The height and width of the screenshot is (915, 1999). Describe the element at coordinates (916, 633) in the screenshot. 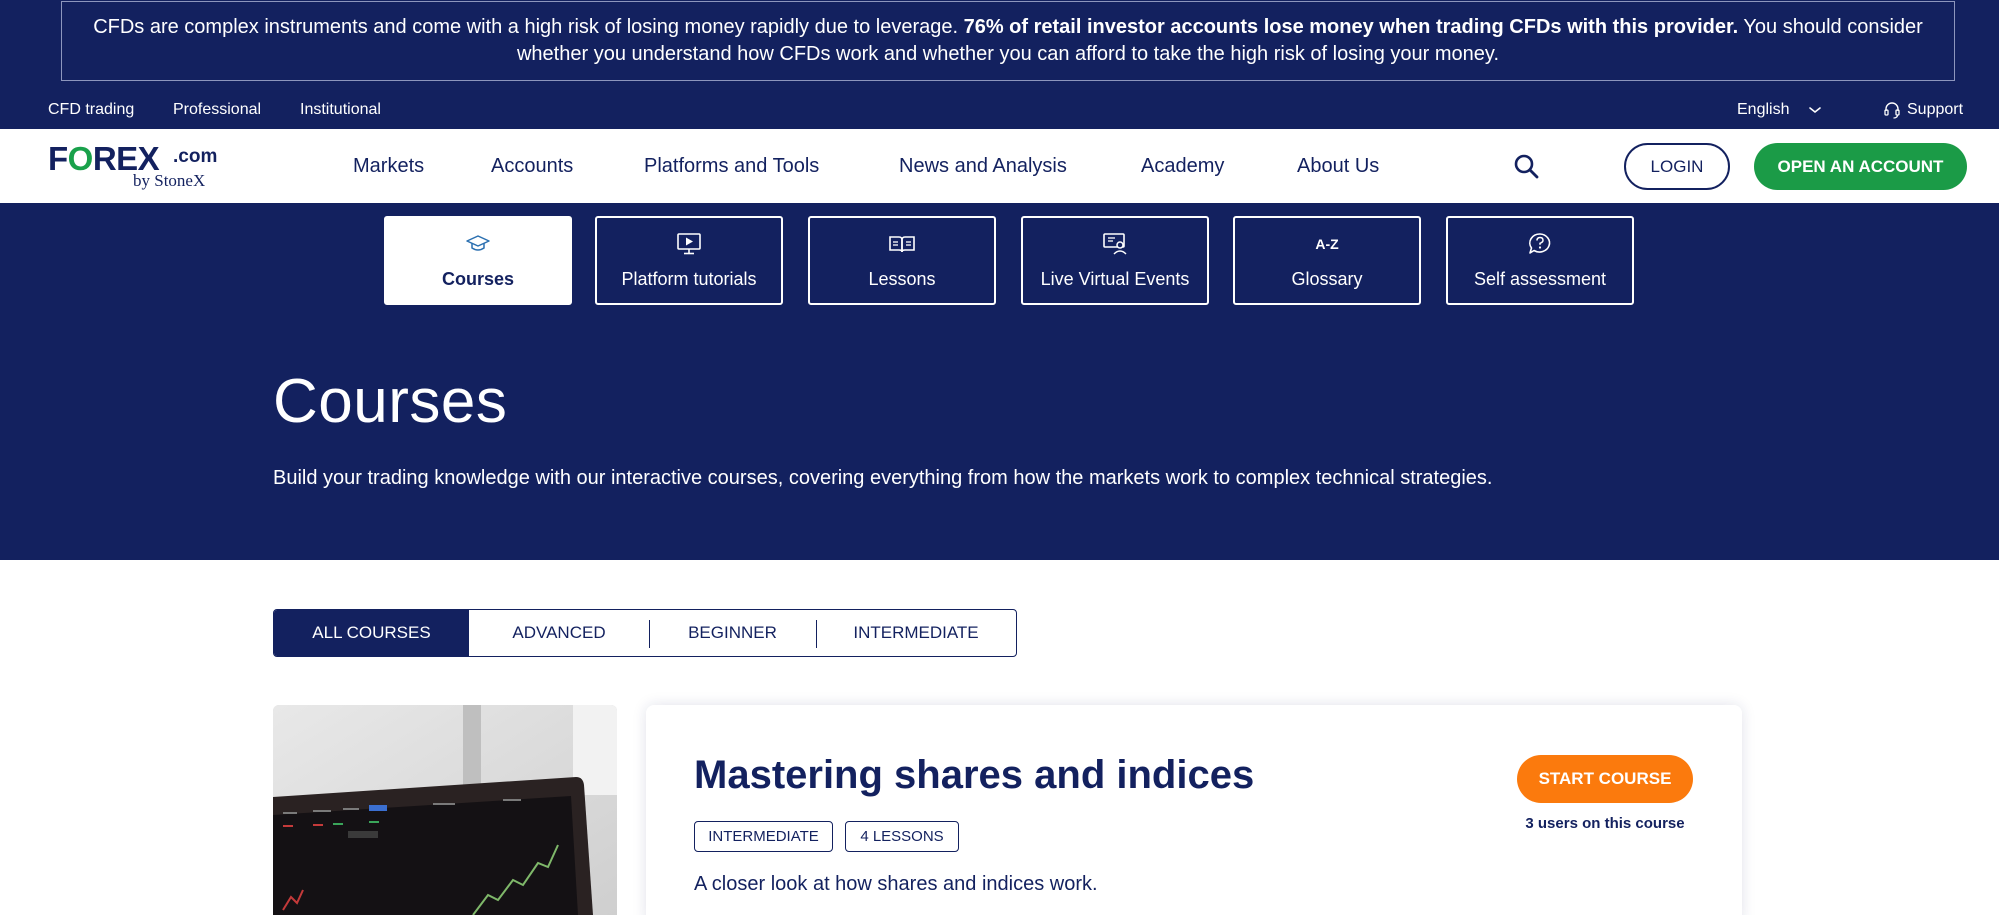

I see `filter-intermediate: INTERMEDIATE` at that location.